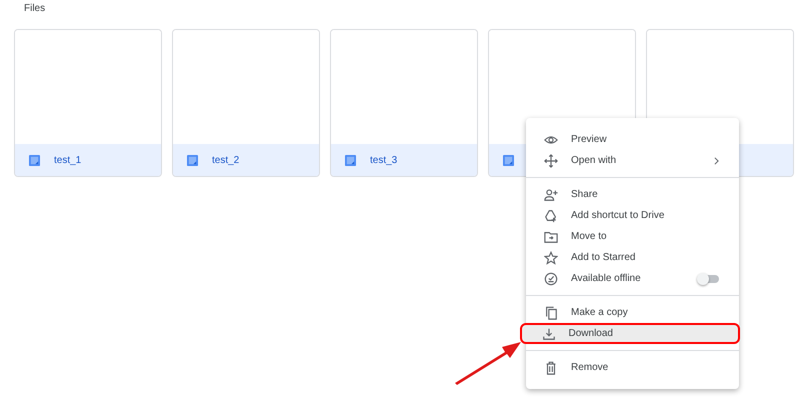 The height and width of the screenshot is (401, 800). I want to click on offline-icon, so click(551, 279).